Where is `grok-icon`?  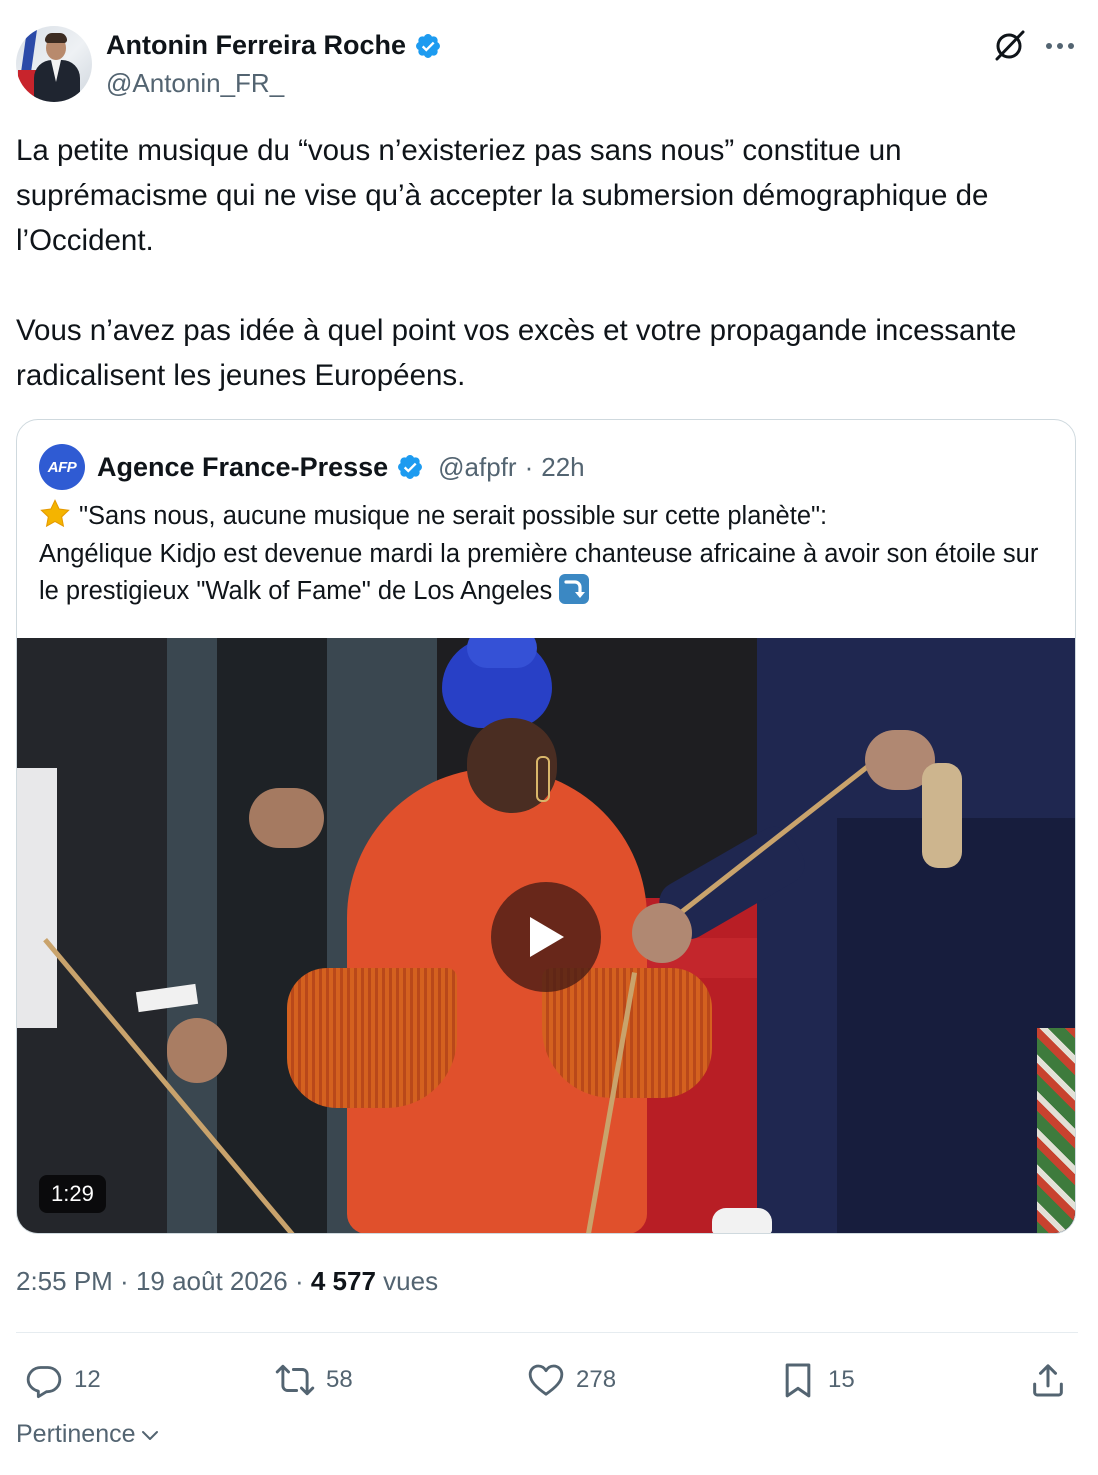
grok-icon is located at coordinates (1010, 45).